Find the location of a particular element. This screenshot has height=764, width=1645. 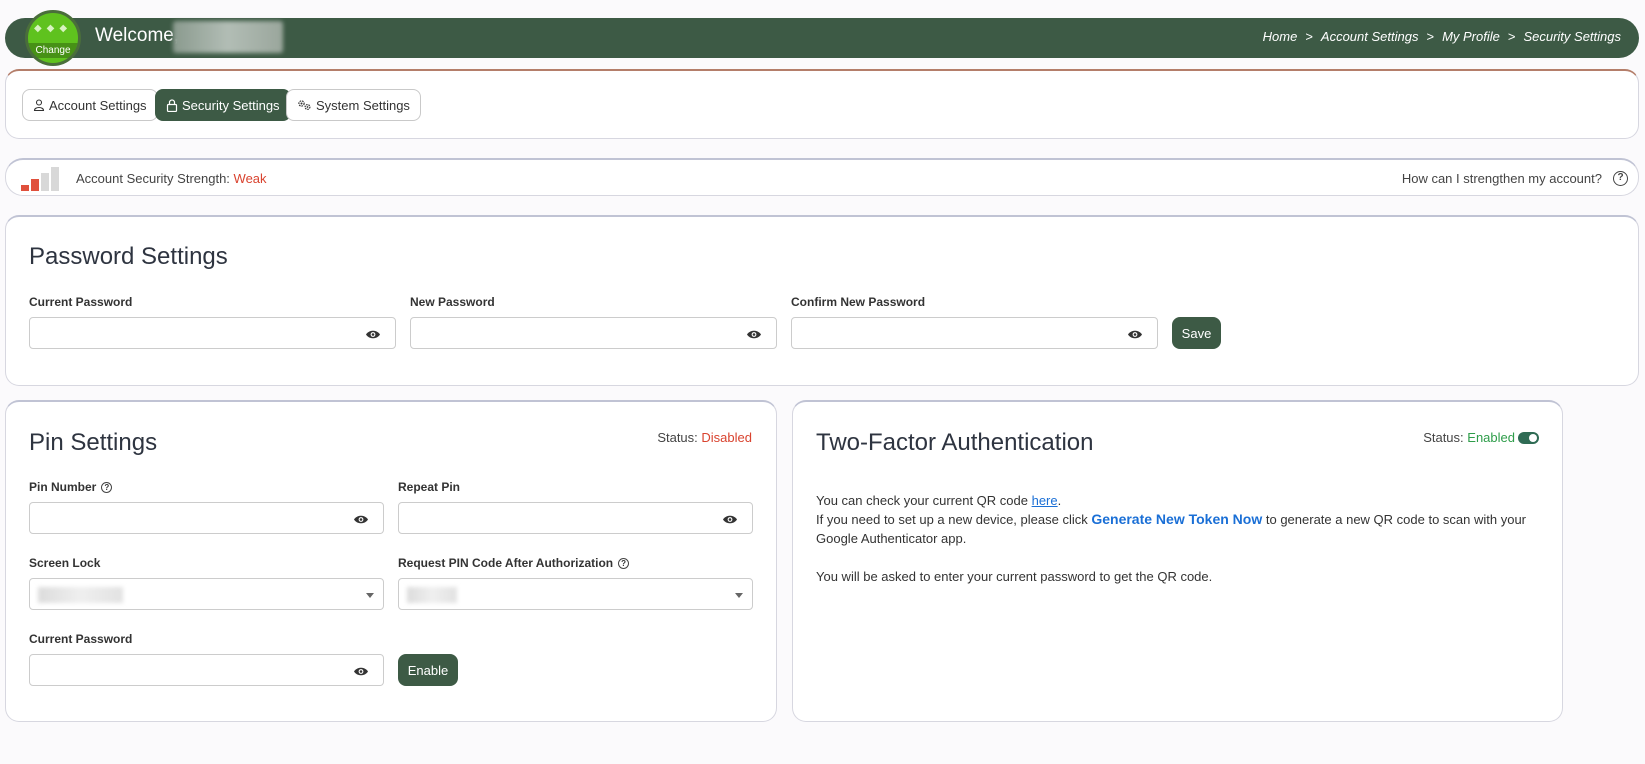

screen-lock-label: Screen Lock is located at coordinates (65, 563).